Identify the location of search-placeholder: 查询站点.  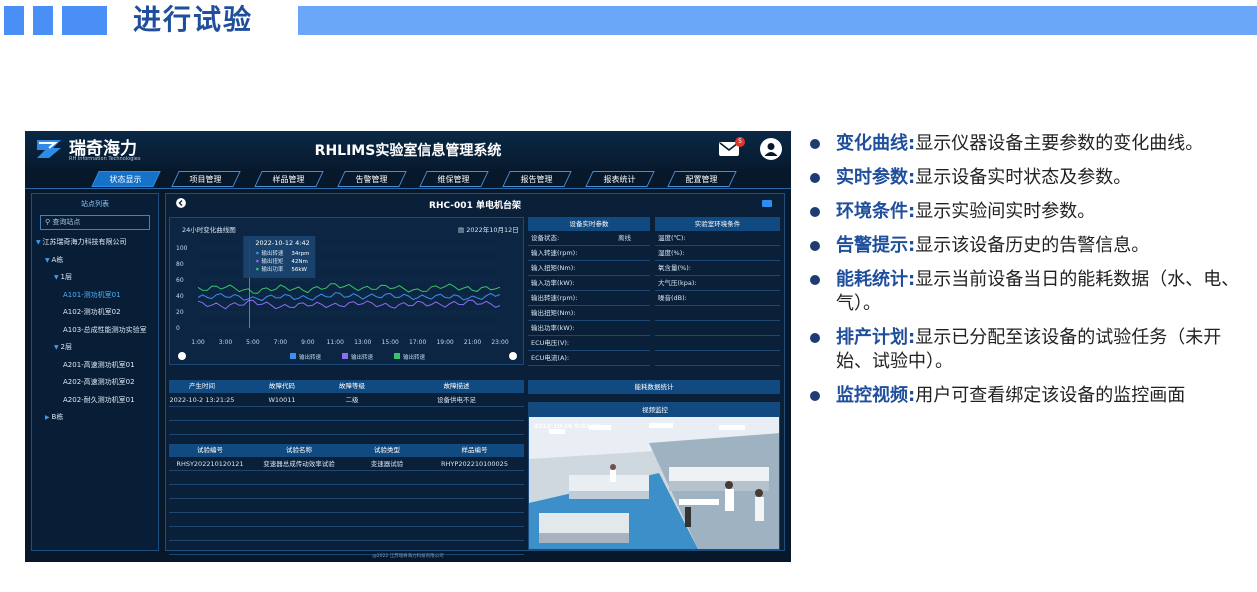
(66, 222).